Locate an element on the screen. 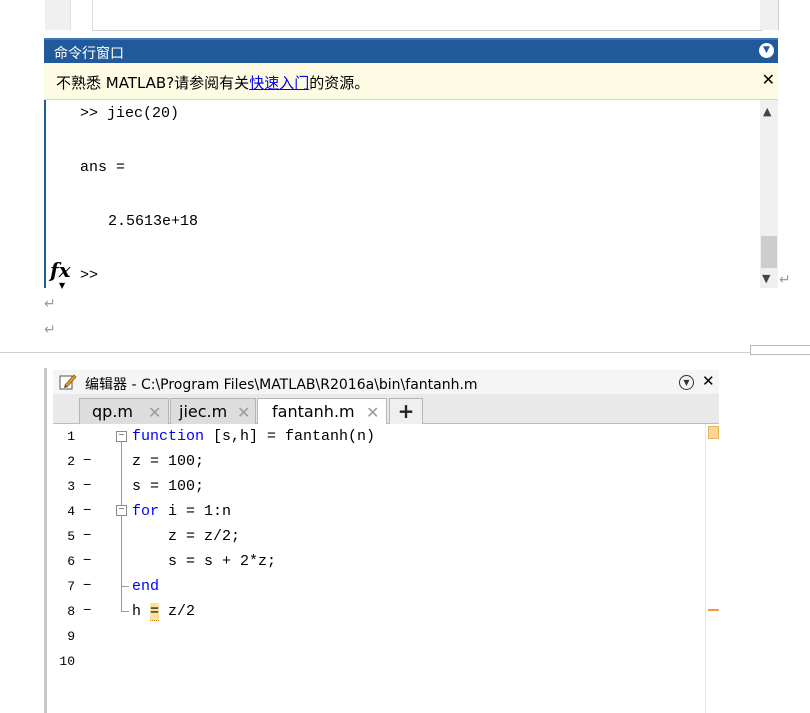  warning-marker is located at coordinates (713, 610).